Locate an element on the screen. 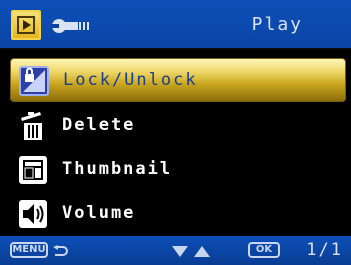 Image resolution: width=351 pixels, height=265 pixels. back-icon is located at coordinates (60, 250).